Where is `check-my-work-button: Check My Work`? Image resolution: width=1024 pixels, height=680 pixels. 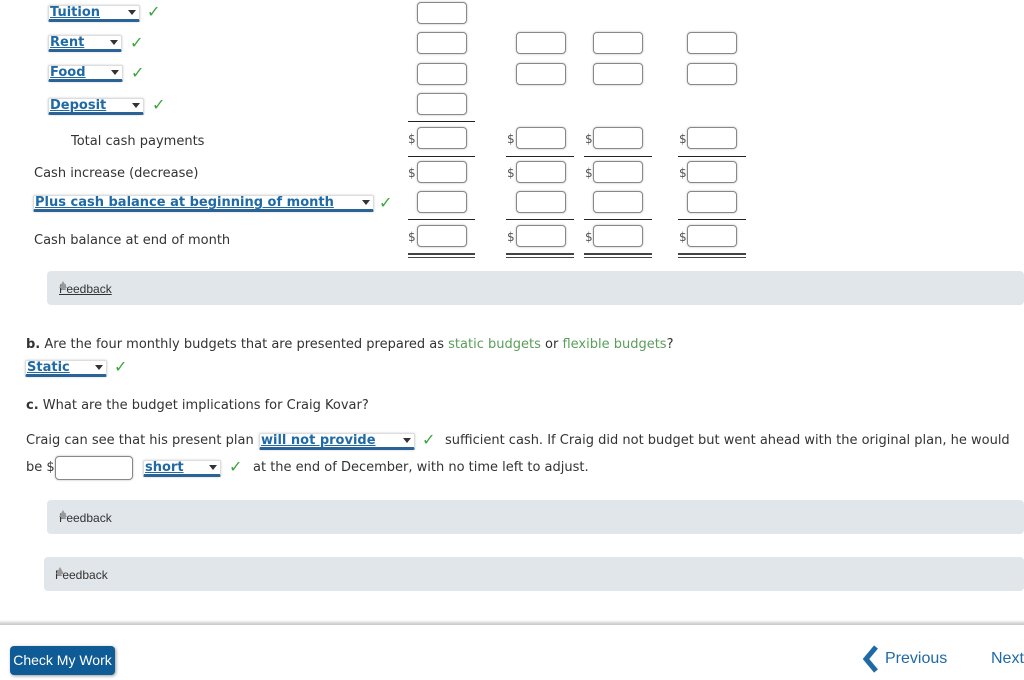 check-my-work-button: Check My Work is located at coordinates (62, 660).